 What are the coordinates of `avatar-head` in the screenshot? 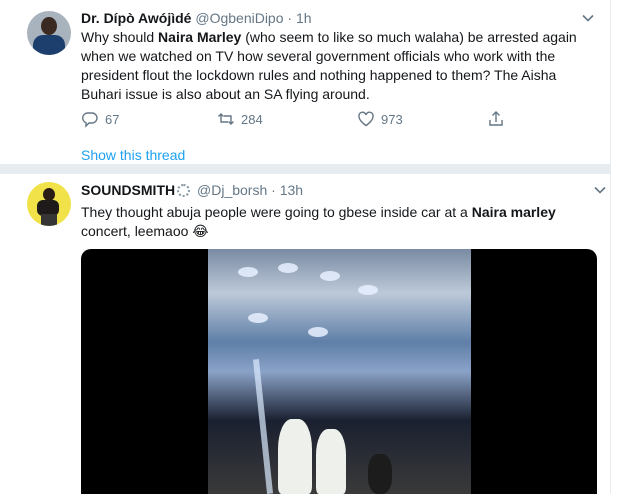 It's located at (49, 26).